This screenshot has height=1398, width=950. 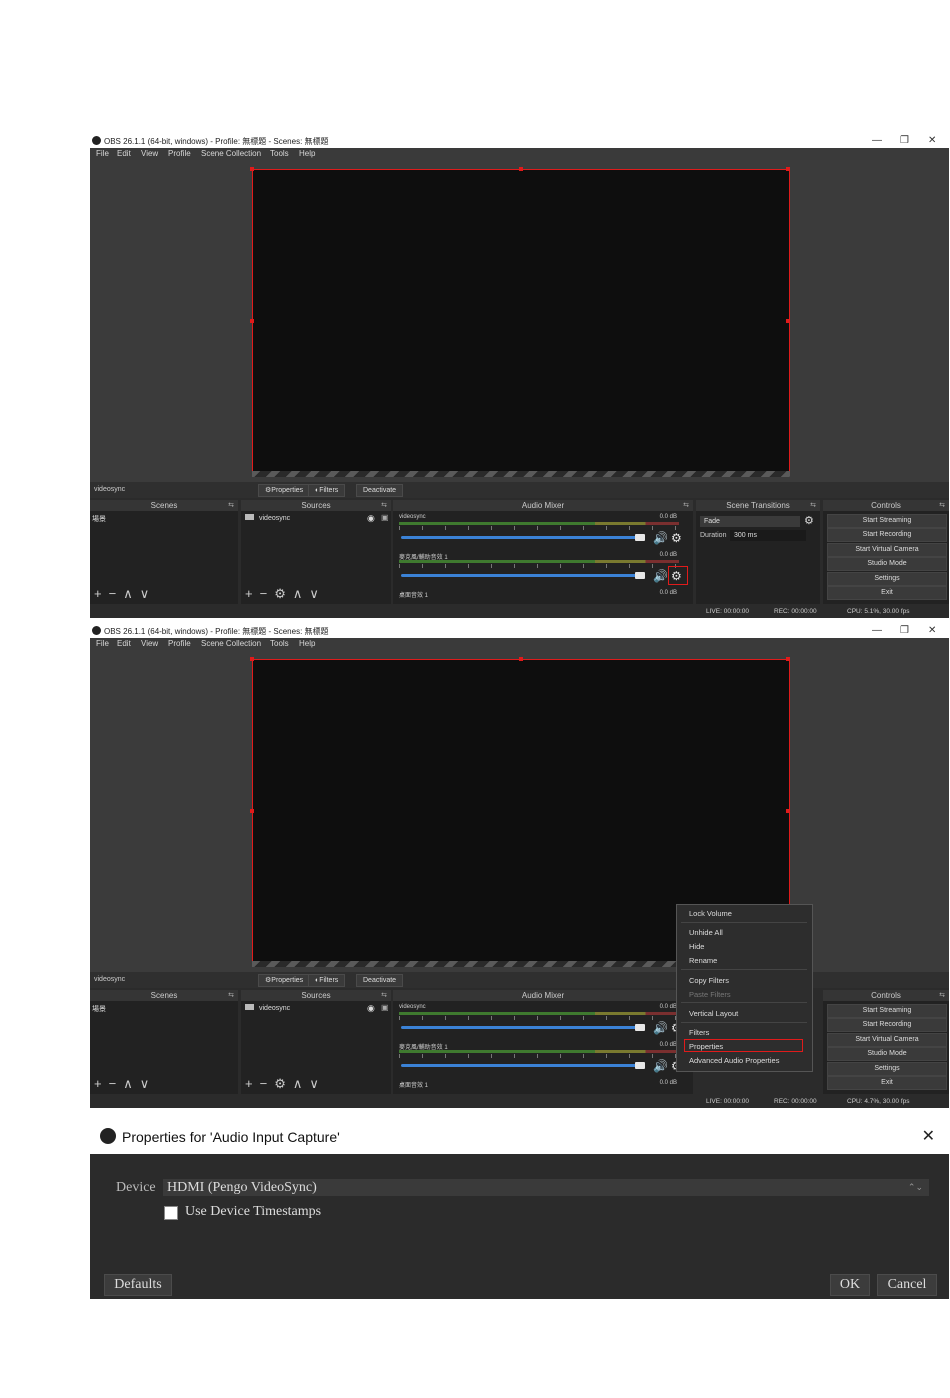 What do you see at coordinates (750, 521) in the screenshot?
I see `transition-select: Fade` at bounding box center [750, 521].